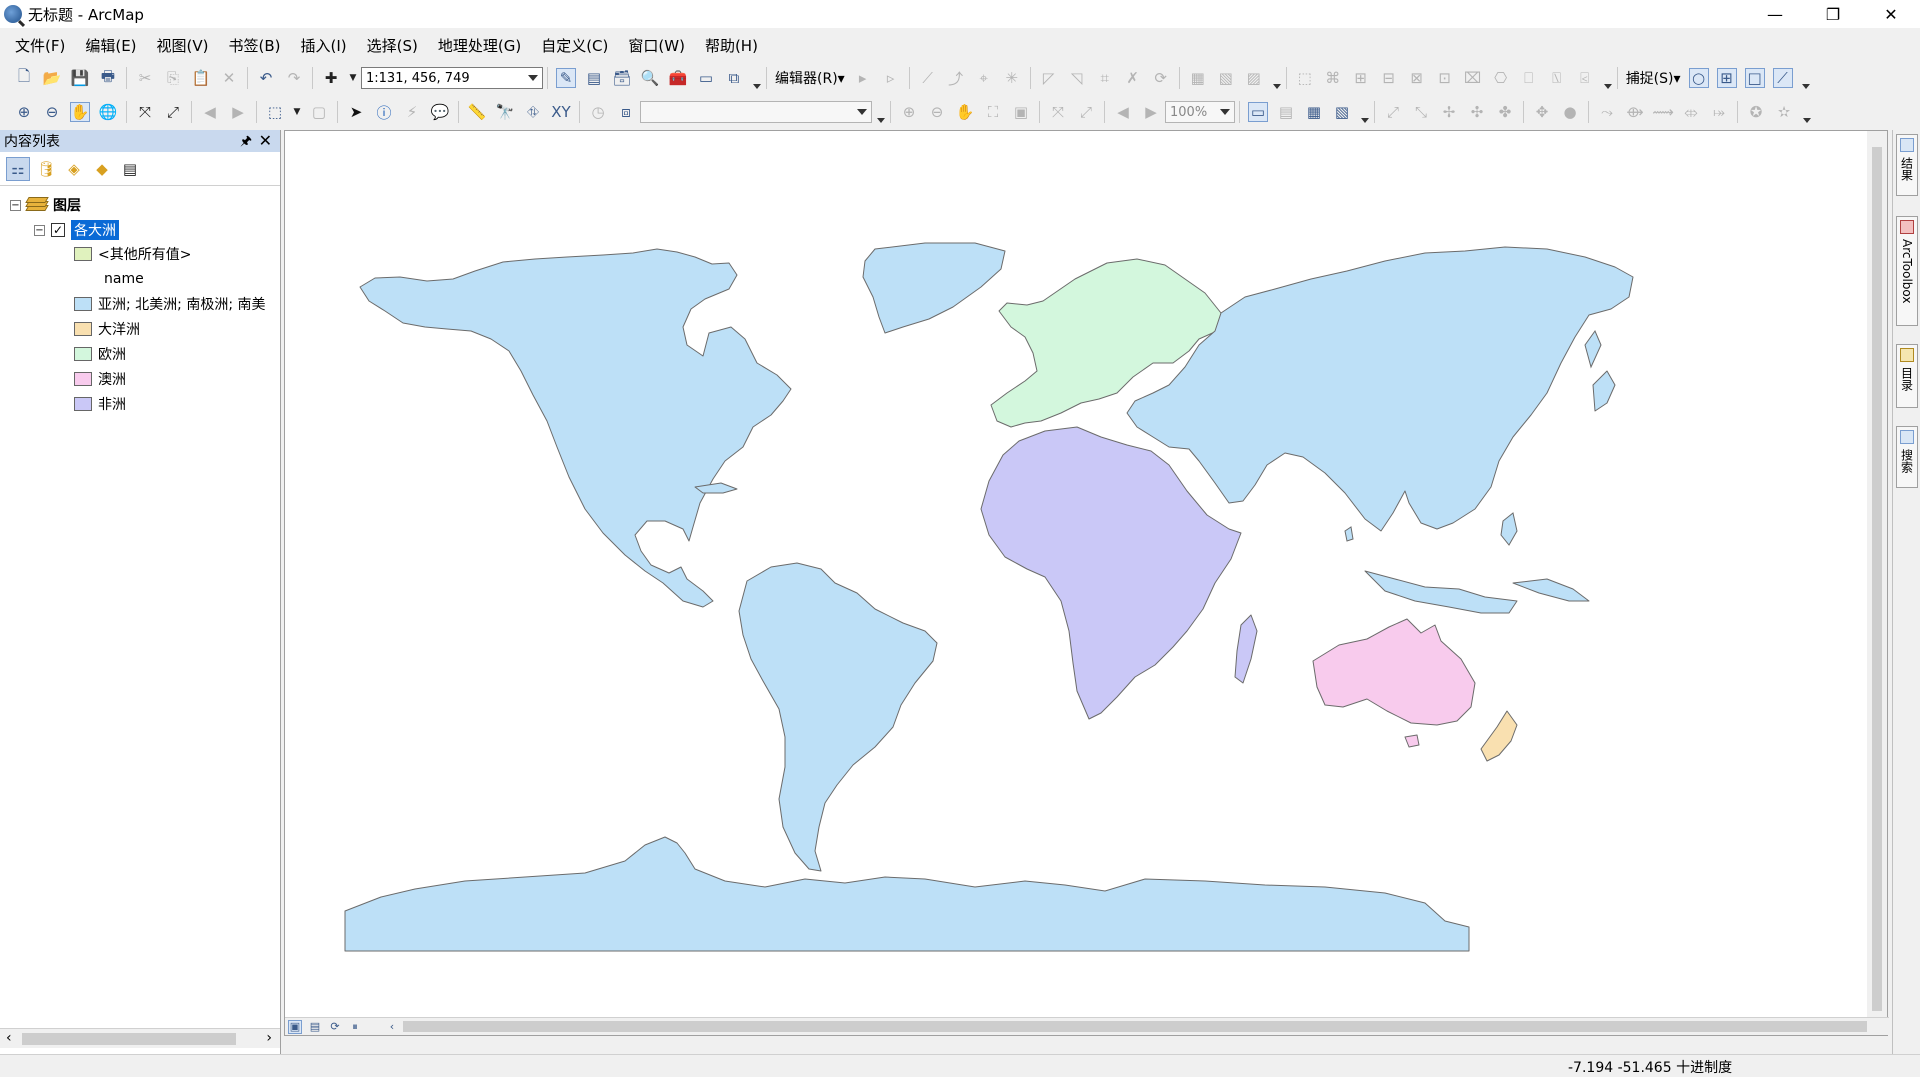 The width and height of the screenshot is (1920, 1077). Describe the element at coordinates (130, 169) in the screenshot. I see `toc-options-icon: ▤` at that location.